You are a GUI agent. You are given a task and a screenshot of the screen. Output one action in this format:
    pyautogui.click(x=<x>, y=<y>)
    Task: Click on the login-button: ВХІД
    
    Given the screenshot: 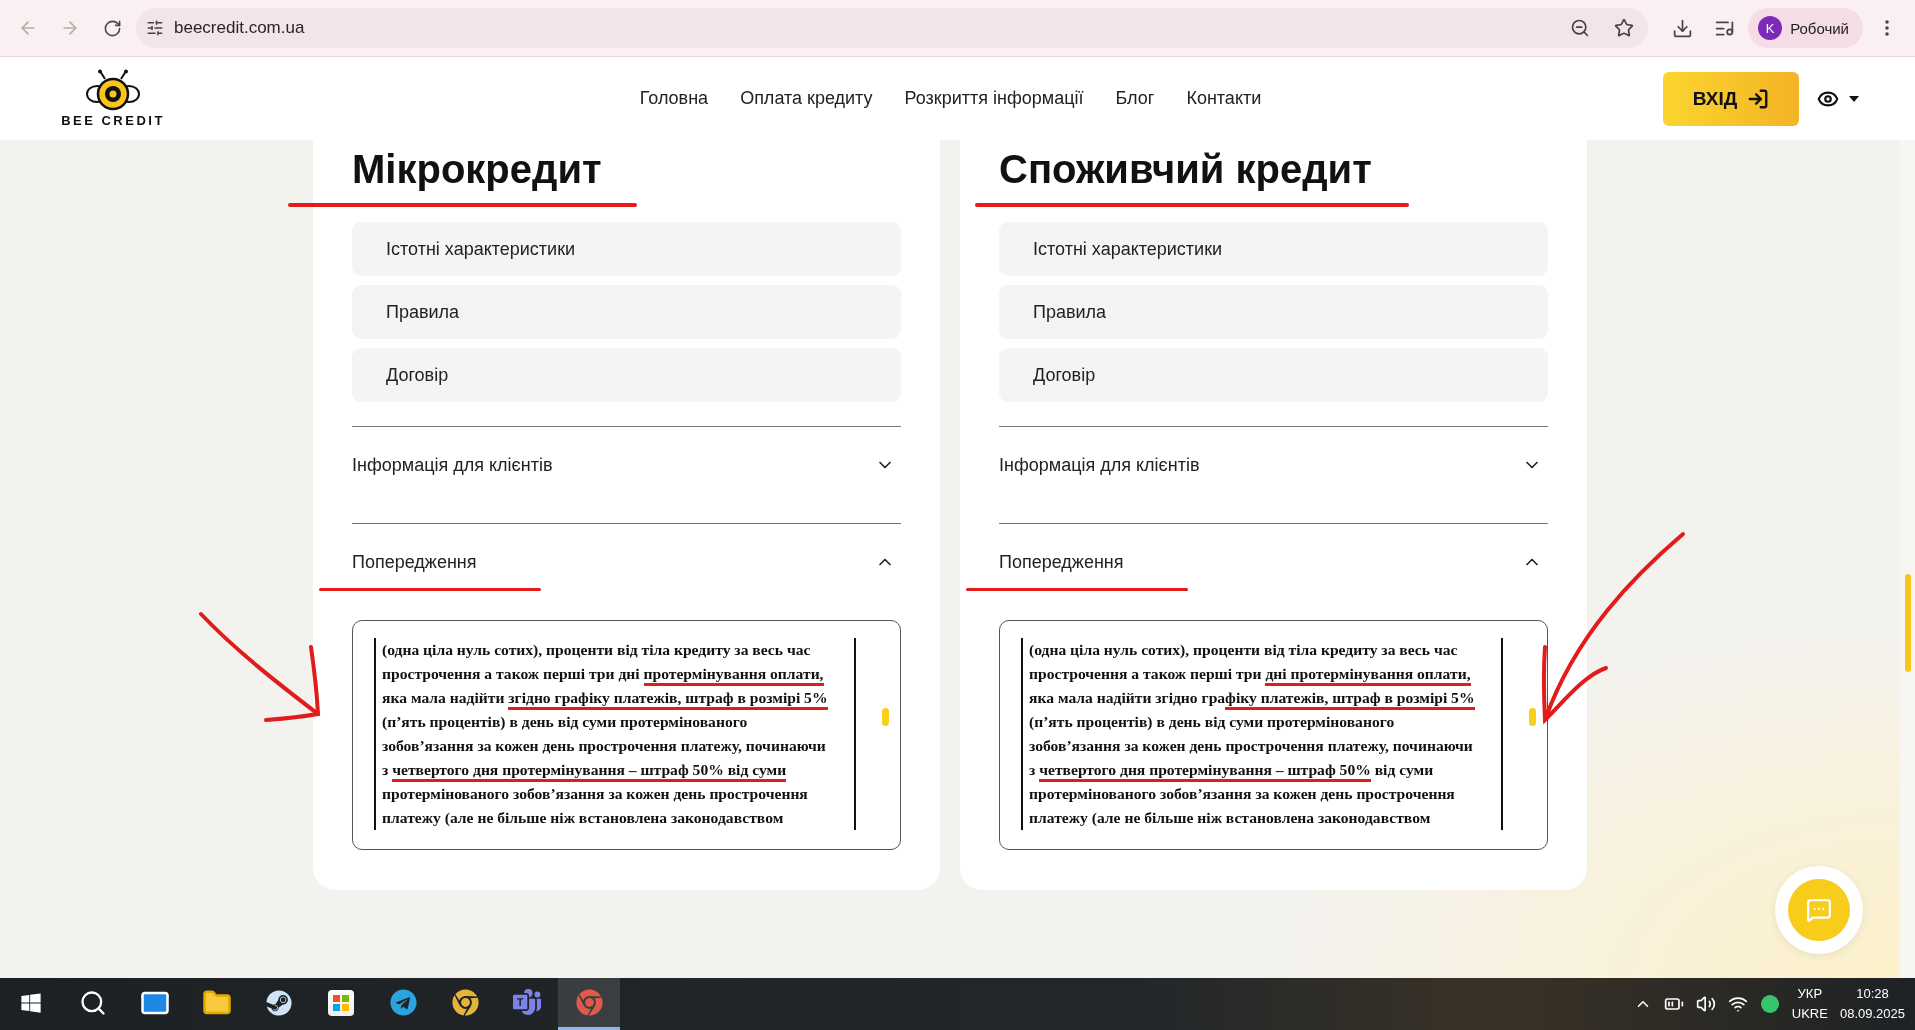 What is the action you would take?
    pyautogui.click(x=1731, y=98)
    